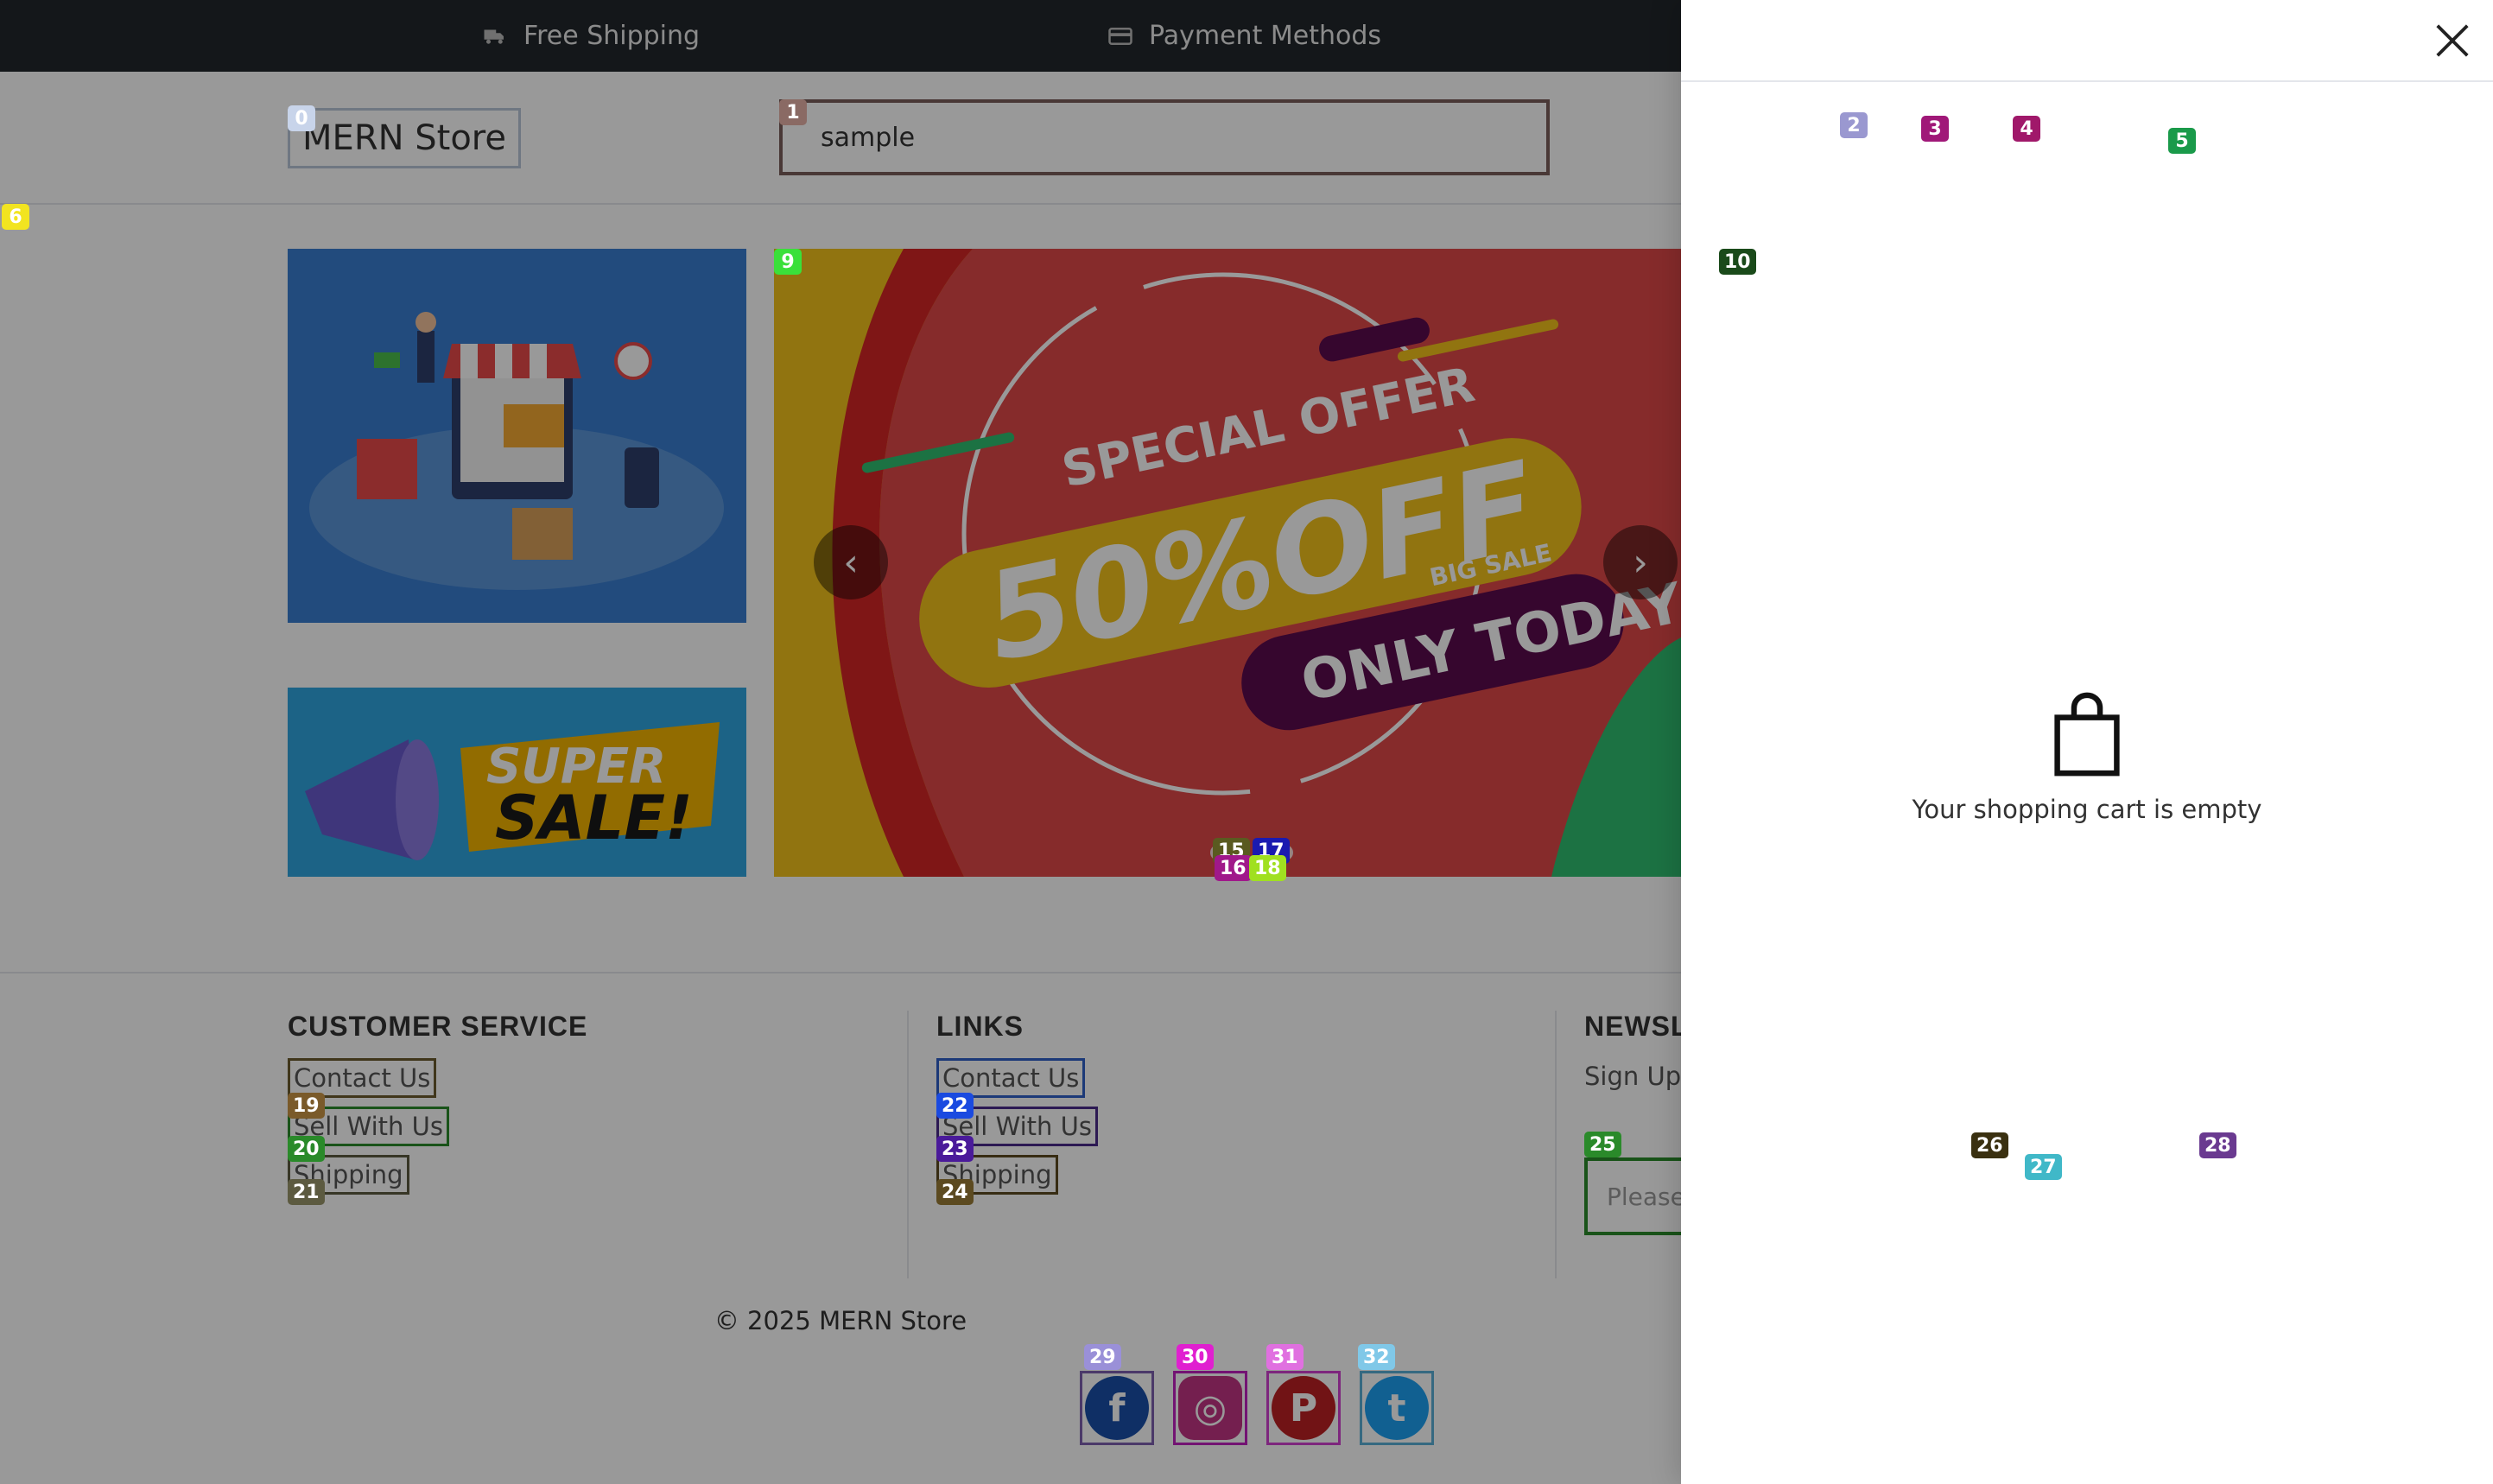  What do you see at coordinates (1854, 125) in the screenshot?
I see `som-marker: 2` at bounding box center [1854, 125].